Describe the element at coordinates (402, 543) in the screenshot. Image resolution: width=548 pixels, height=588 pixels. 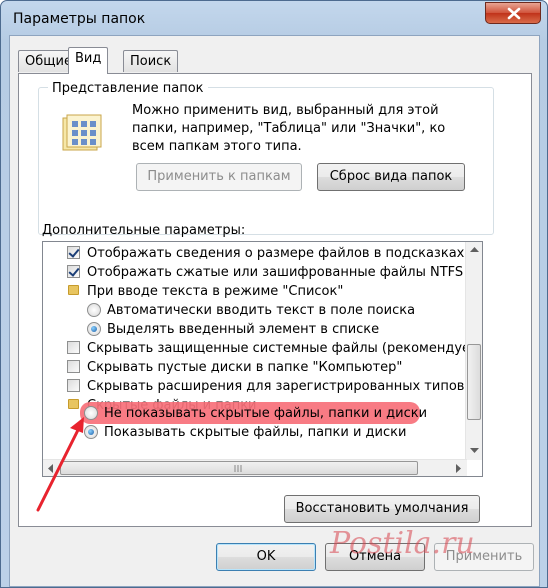
I see `watermark: Postila.ru` at that location.